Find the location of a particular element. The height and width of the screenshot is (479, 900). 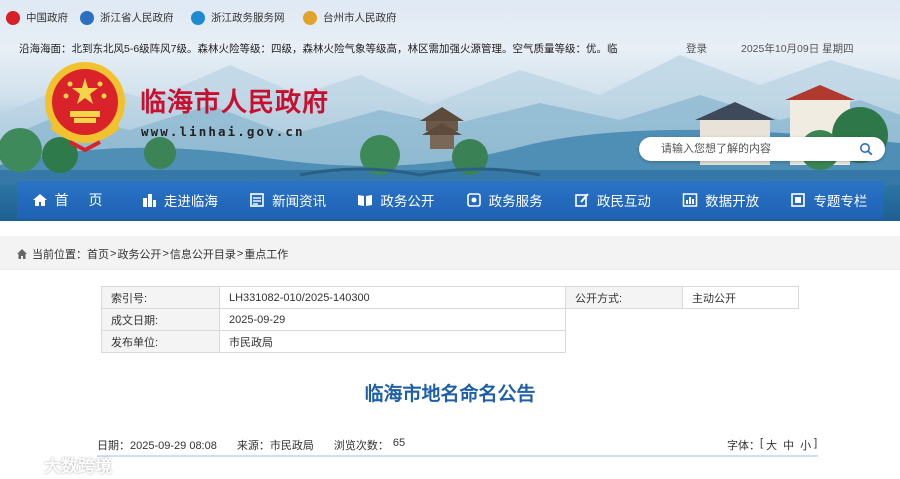

nav-label: 走进临海 is located at coordinates (190, 201).